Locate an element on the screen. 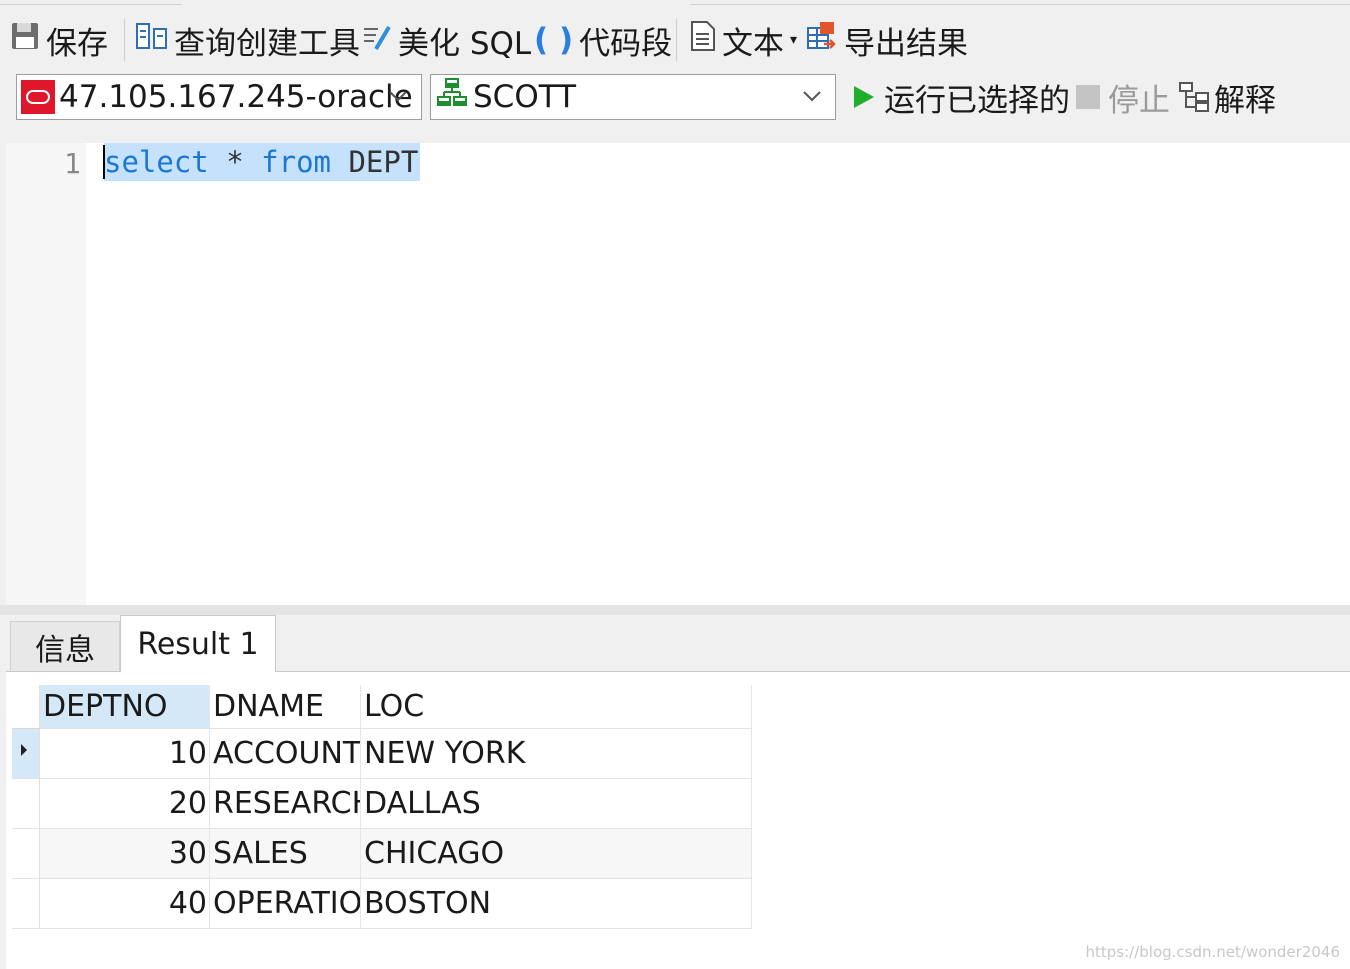  save-label: 保存 is located at coordinates (77, 43).